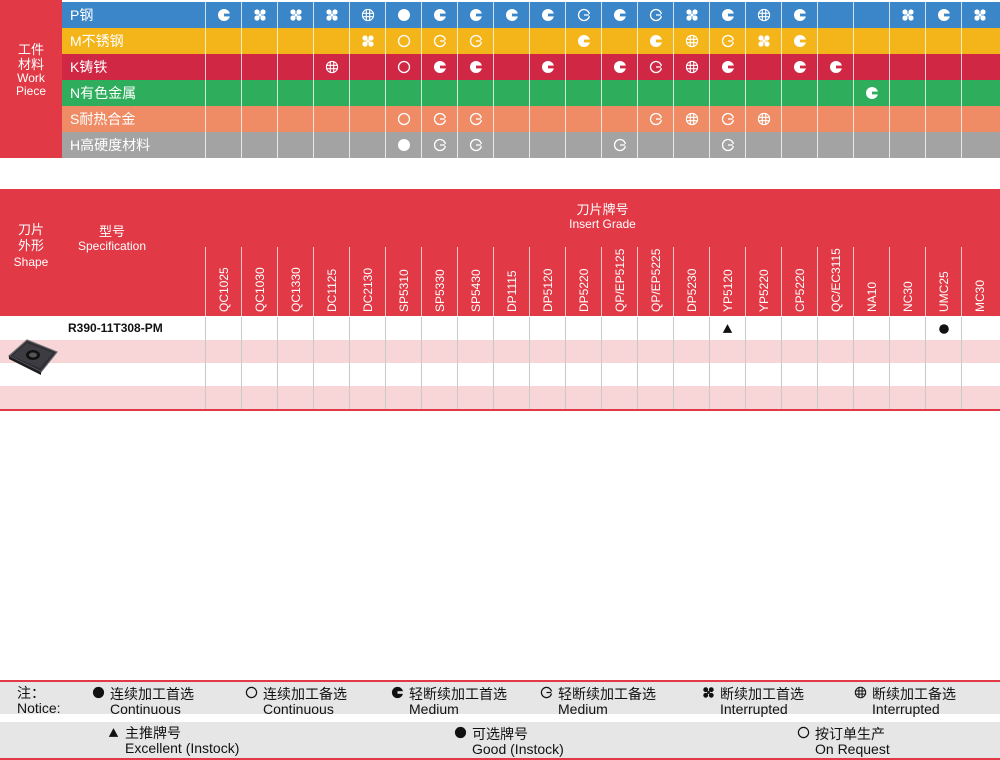 The height and width of the screenshot is (760, 1000). What do you see at coordinates (500, 410) in the screenshot?
I see `grade-table-bottom-rule` at bounding box center [500, 410].